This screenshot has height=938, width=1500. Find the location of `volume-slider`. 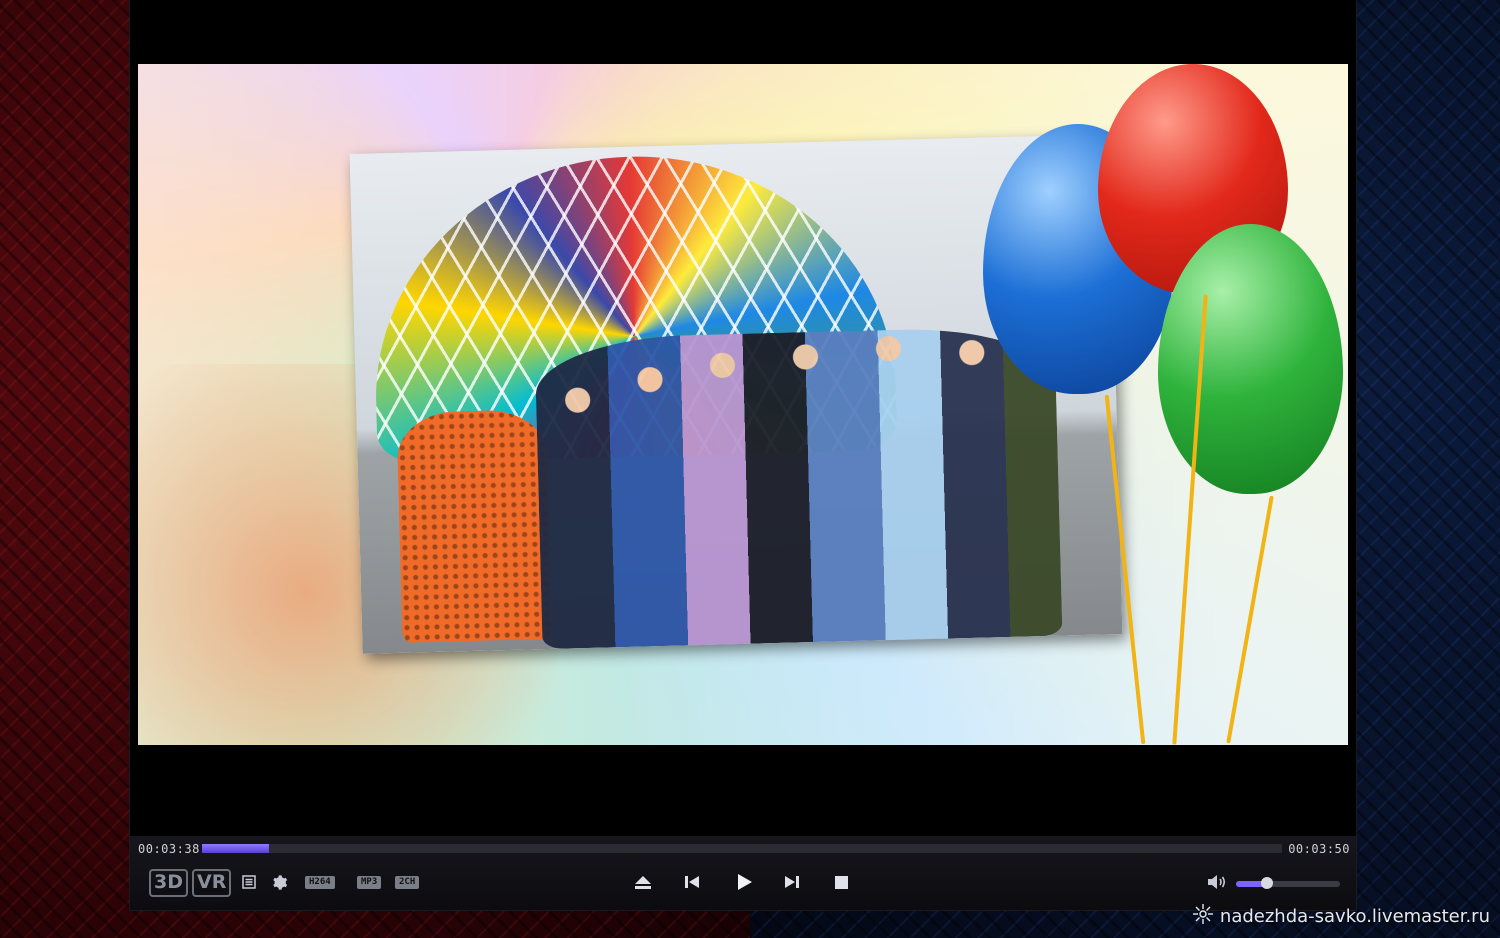

volume-slider is located at coordinates (1288, 883).